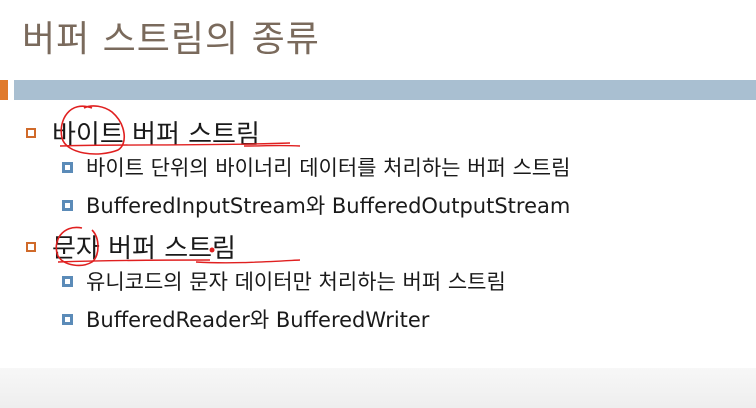 This screenshot has height=408, width=756. I want to click on sub-list-item-text: BufferedReader와 BufferedWriter, so click(258, 320).